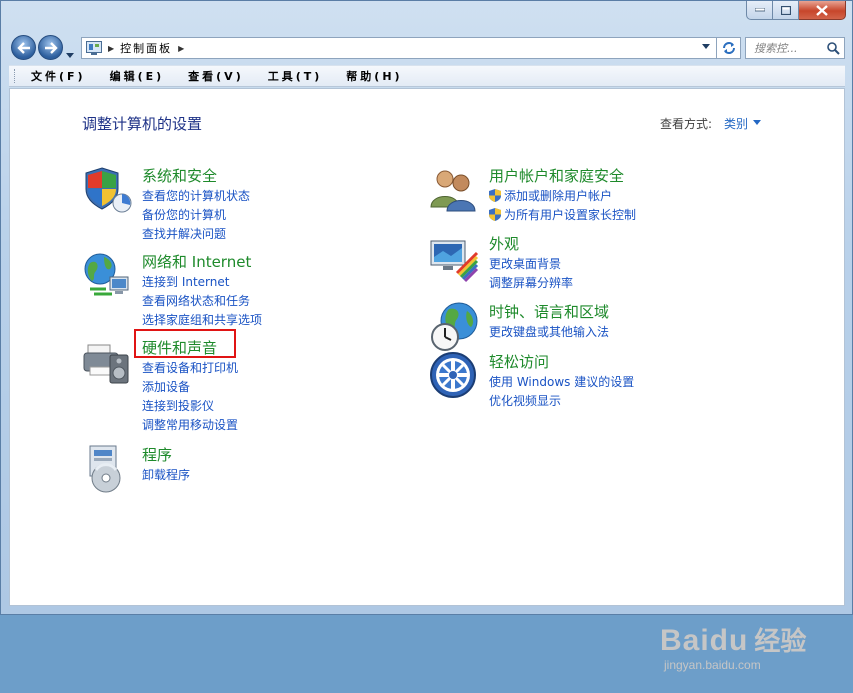 The image size is (853, 693). What do you see at coordinates (295, 76) in the screenshot?
I see `menu-tools: 工具(T)` at bounding box center [295, 76].